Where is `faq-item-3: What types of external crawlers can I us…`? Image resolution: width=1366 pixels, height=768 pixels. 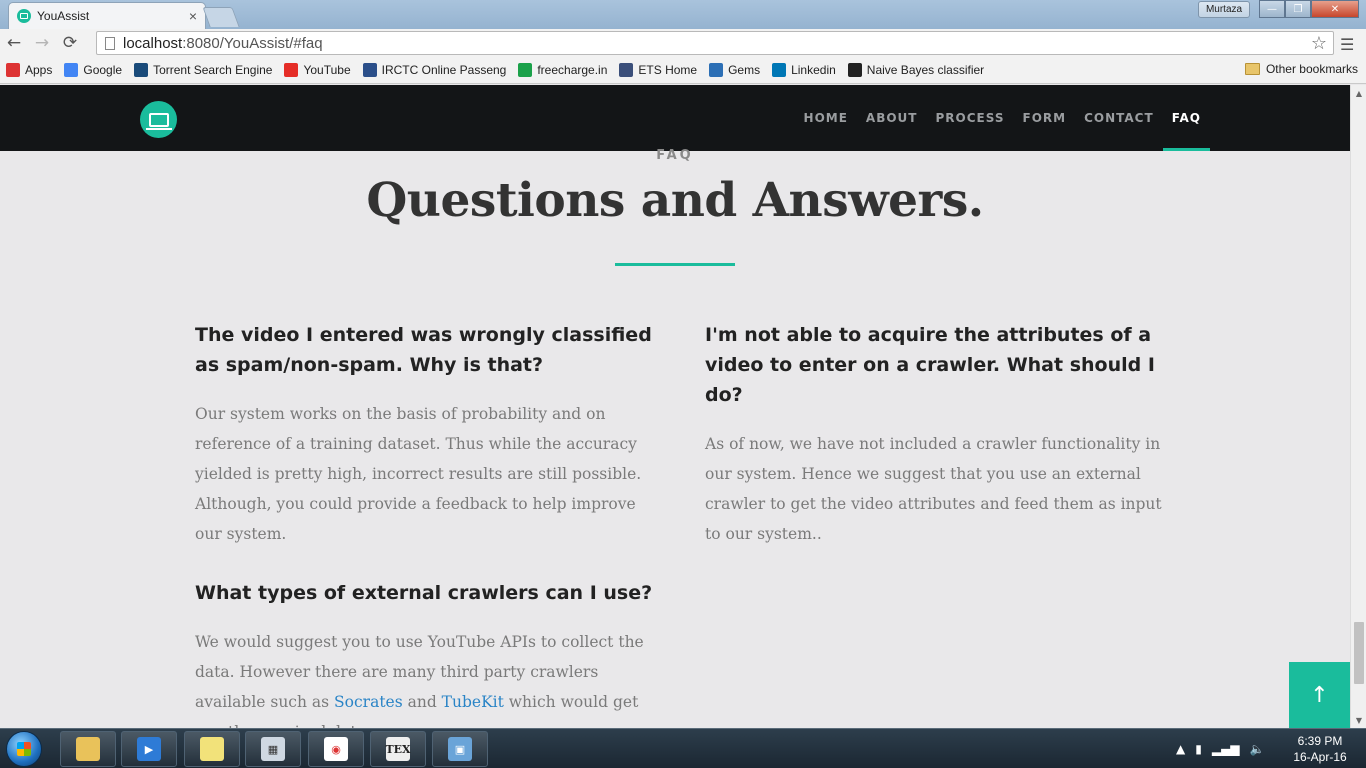 faq-item-3: What types of external crawlers can I us… is located at coordinates (425, 653).